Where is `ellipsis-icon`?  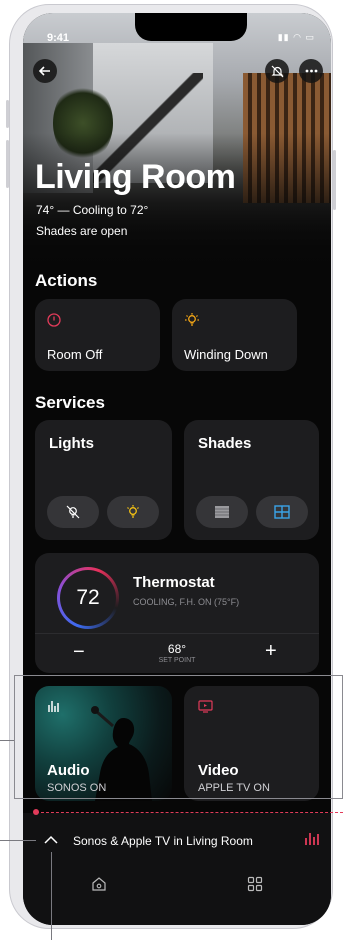 ellipsis-icon is located at coordinates (311, 71).